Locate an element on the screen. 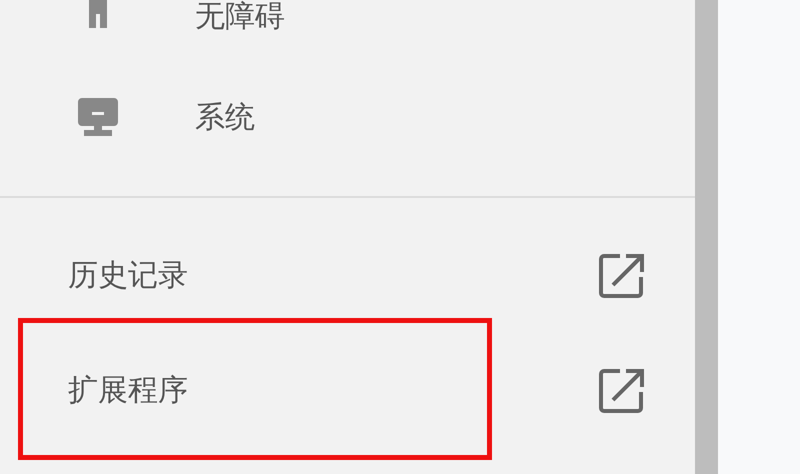 The image size is (800, 474). monitor-icon is located at coordinates (98, 118).